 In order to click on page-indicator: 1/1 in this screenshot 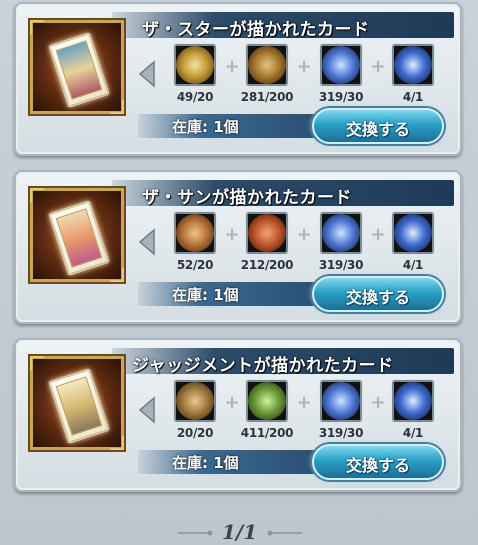, I will do `click(240, 532)`.